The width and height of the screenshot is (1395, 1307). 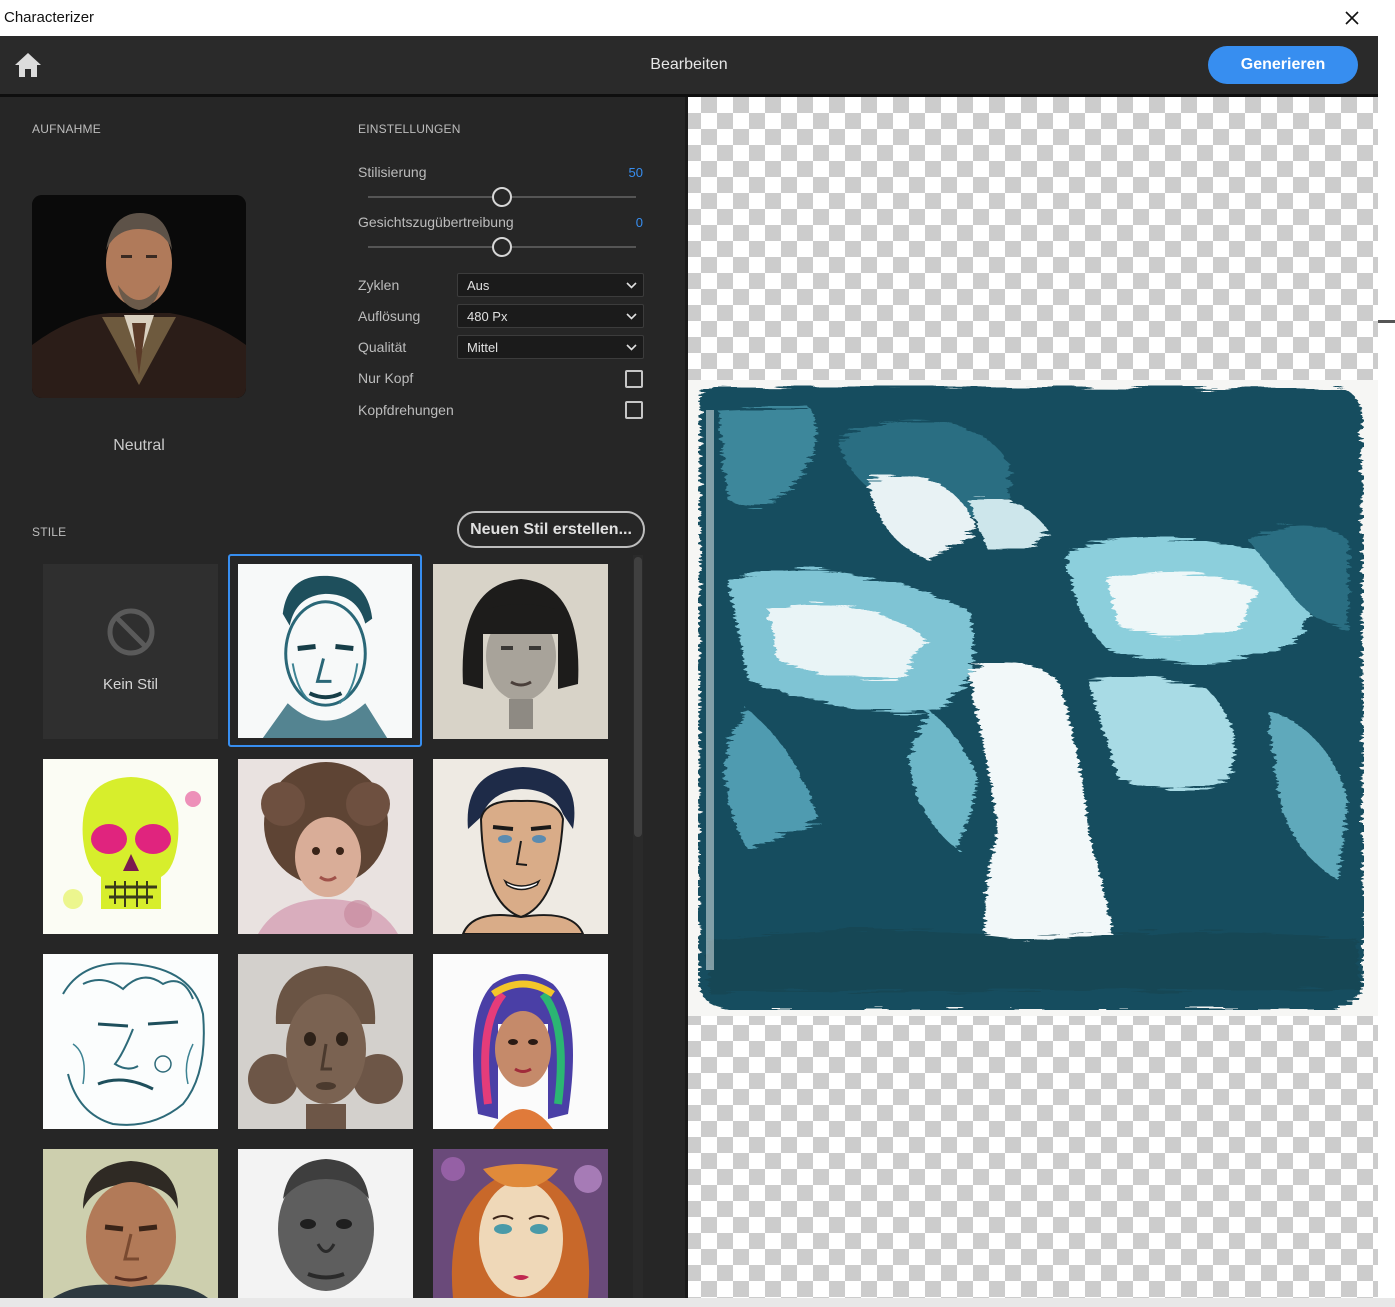 I want to click on style-tile-clay-bust, so click(x=325, y=1041).